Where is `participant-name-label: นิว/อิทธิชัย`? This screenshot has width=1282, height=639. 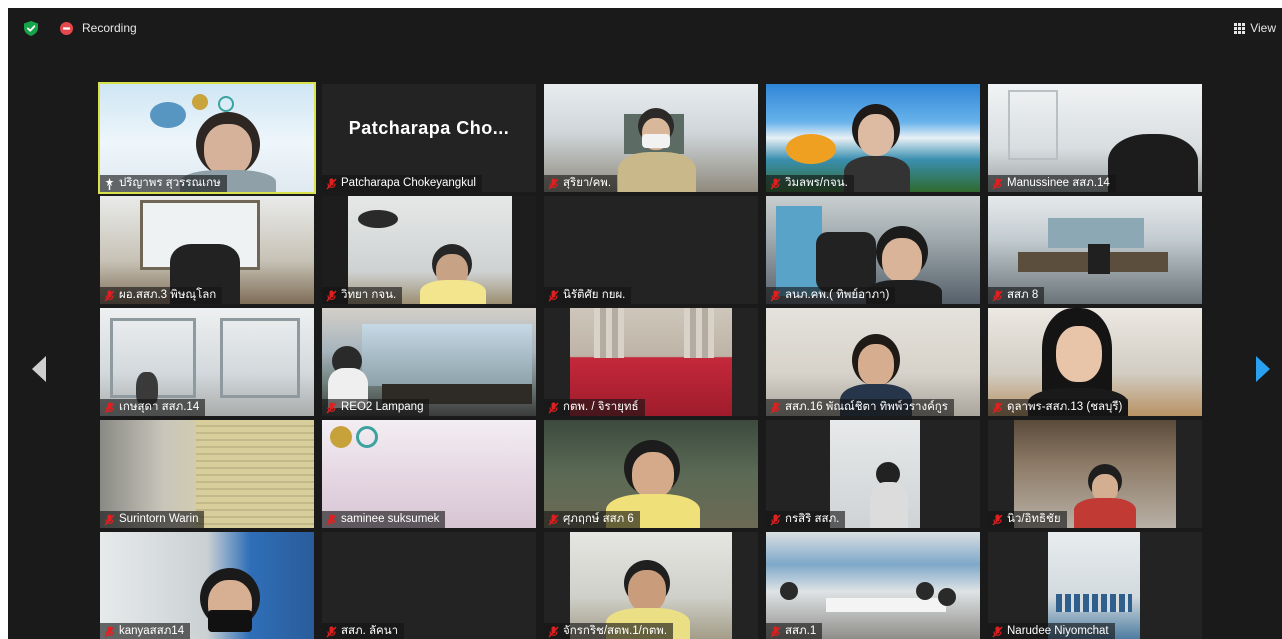 participant-name-label: นิว/อิทธิชัย is located at coordinates (1027, 519).